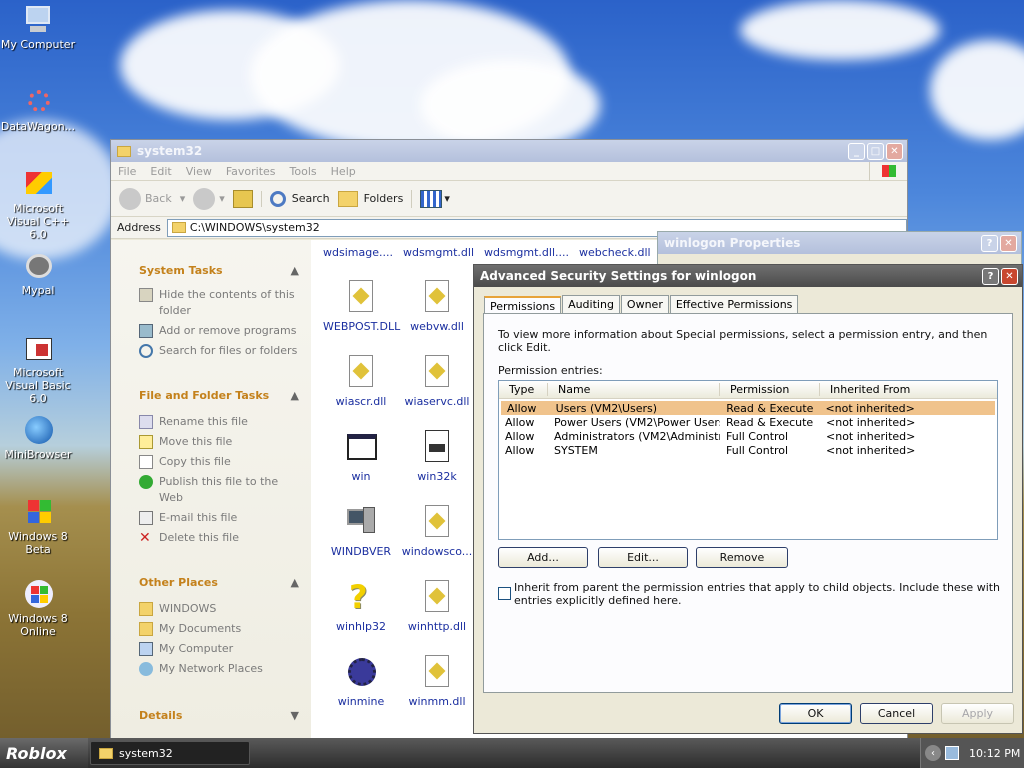 Image resolution: width=1024 pixels, height=768 pixels. What do you see at coordinates (242, 198) in the screenshot?
I see `up-folder-button` at bounding box center [242, 198].